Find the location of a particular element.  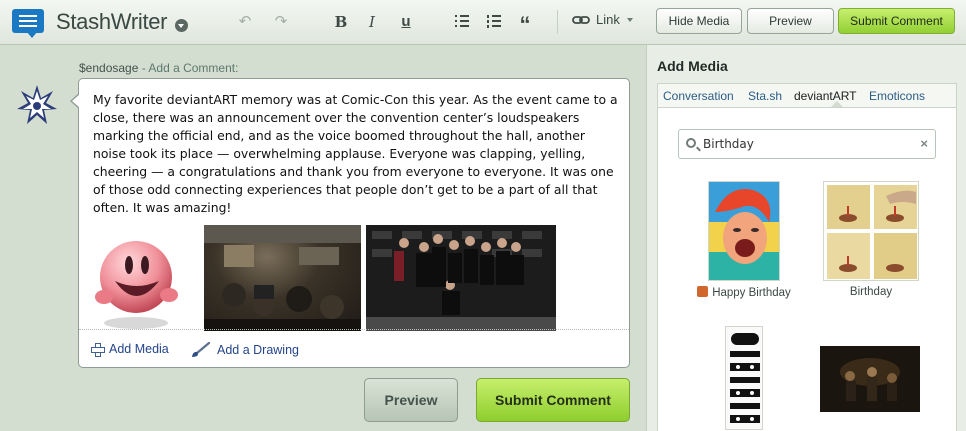

underline-button: u is located at coordinates (406, 22).